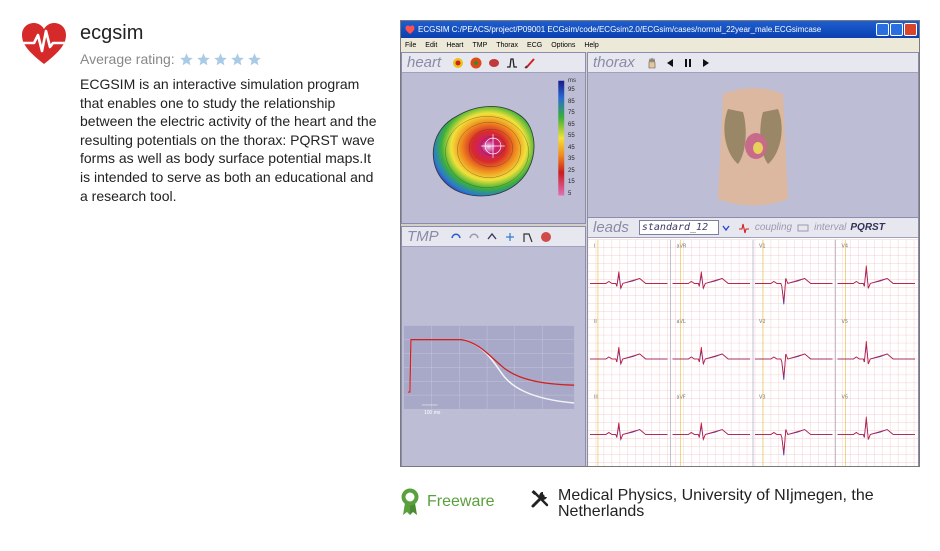  What do you see at coordinates (507, 45) in the screenshot?
I see `menu-thorax: Thorax` at bounding box center [507, 45].